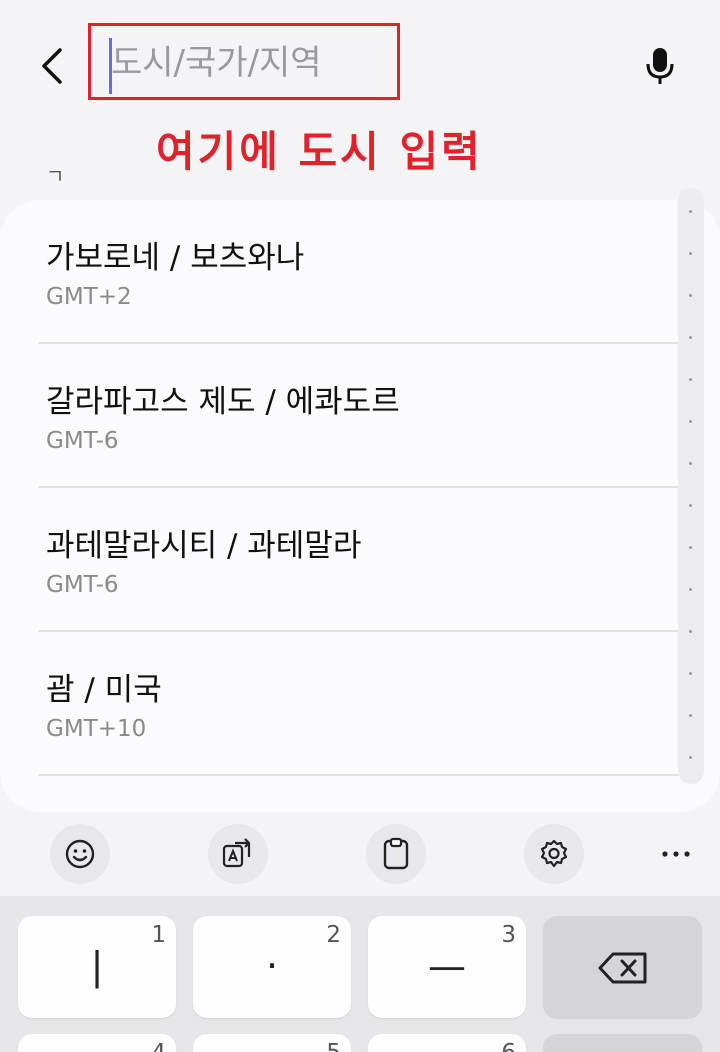 The height and width of the screenshot is (1052, 720). Describe the element at coordinates (360, 974) in the screenshot. I see `keyboard: 1 | 2 · 3 — 4 5 6` at that location.